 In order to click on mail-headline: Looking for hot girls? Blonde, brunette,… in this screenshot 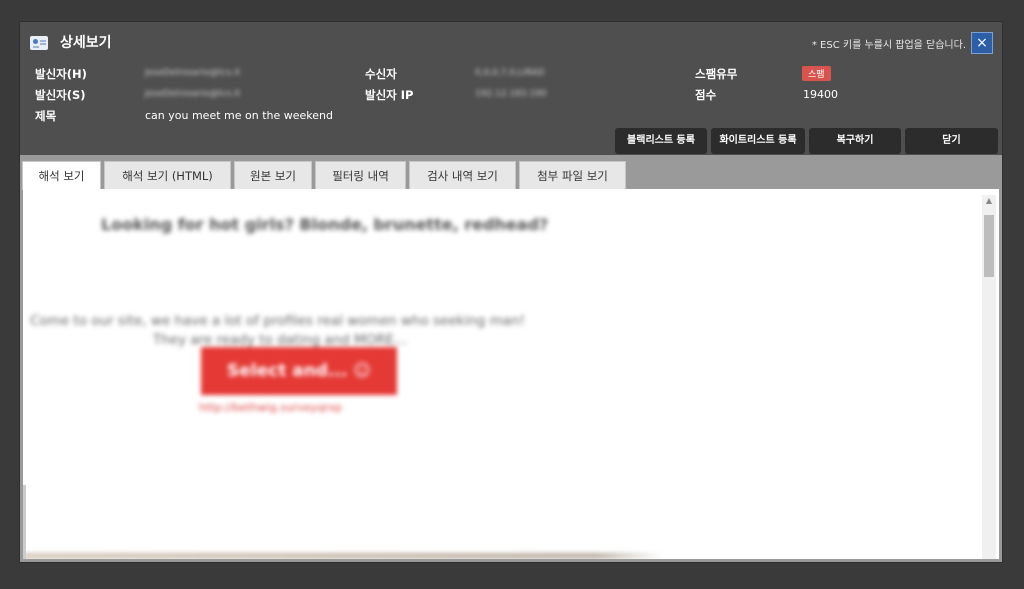, I will do `click(325, 224)`.